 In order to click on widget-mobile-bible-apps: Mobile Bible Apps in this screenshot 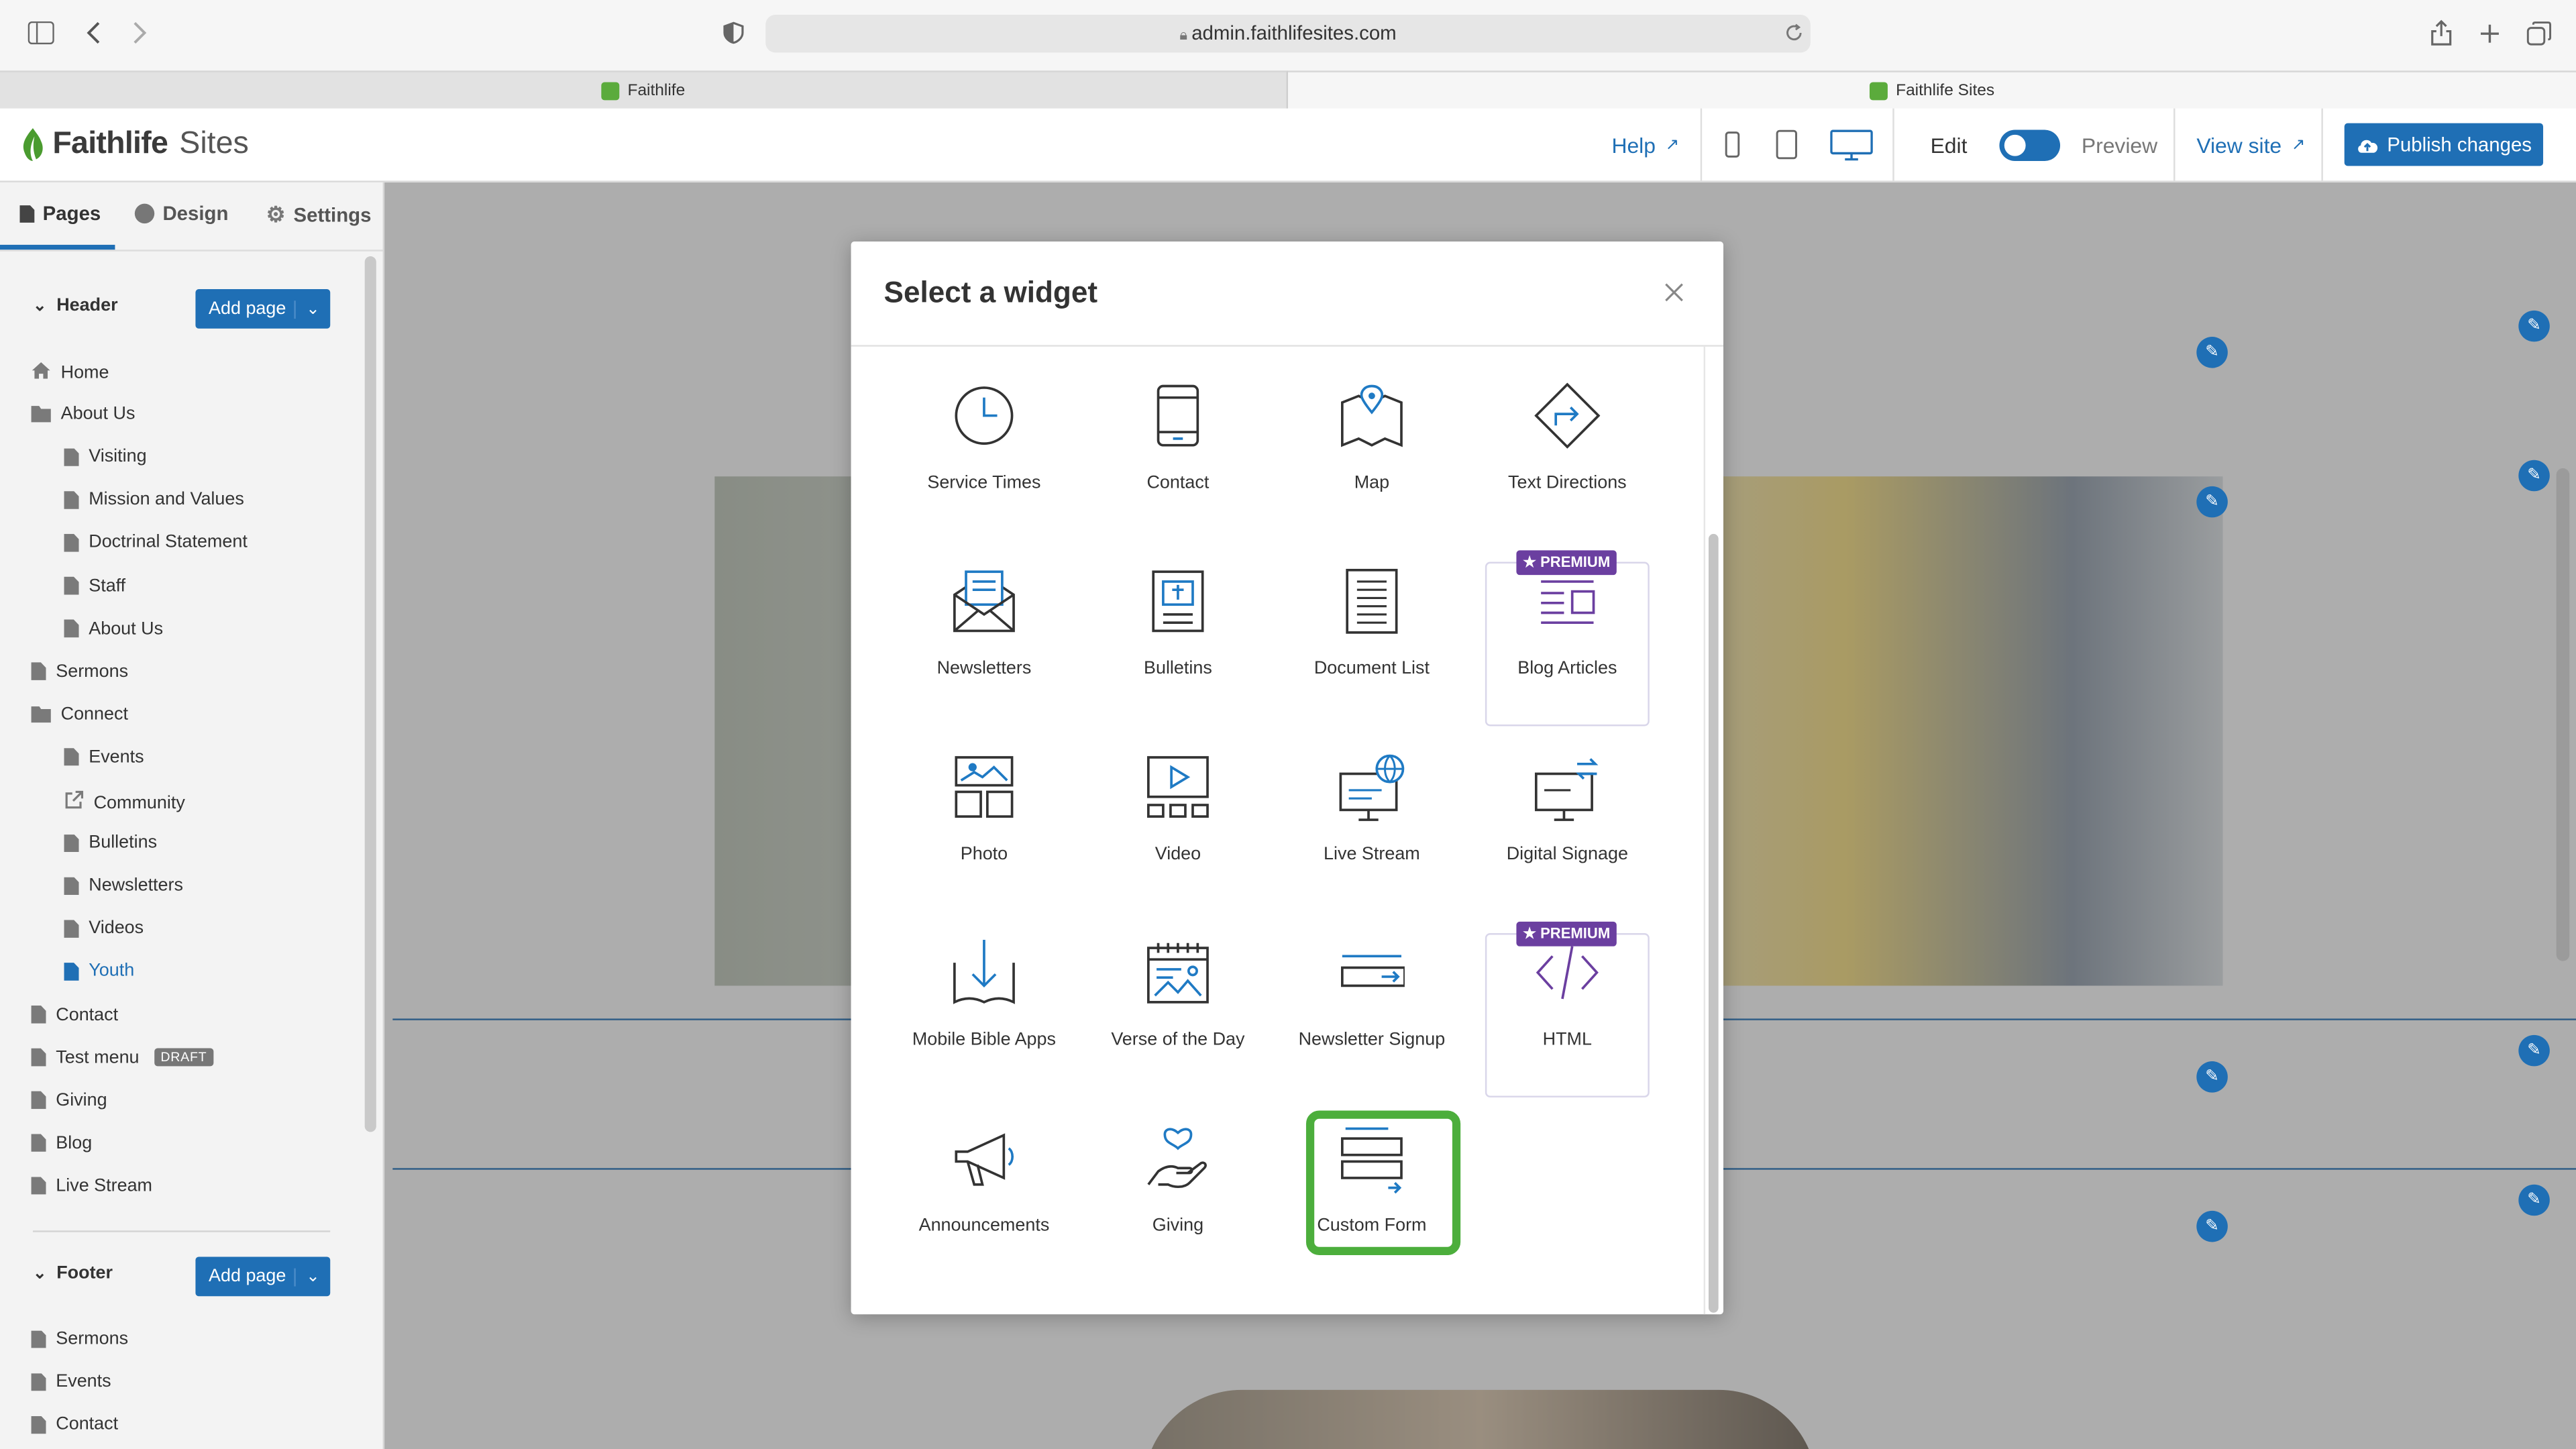, I will do `click(984, 1018)`.